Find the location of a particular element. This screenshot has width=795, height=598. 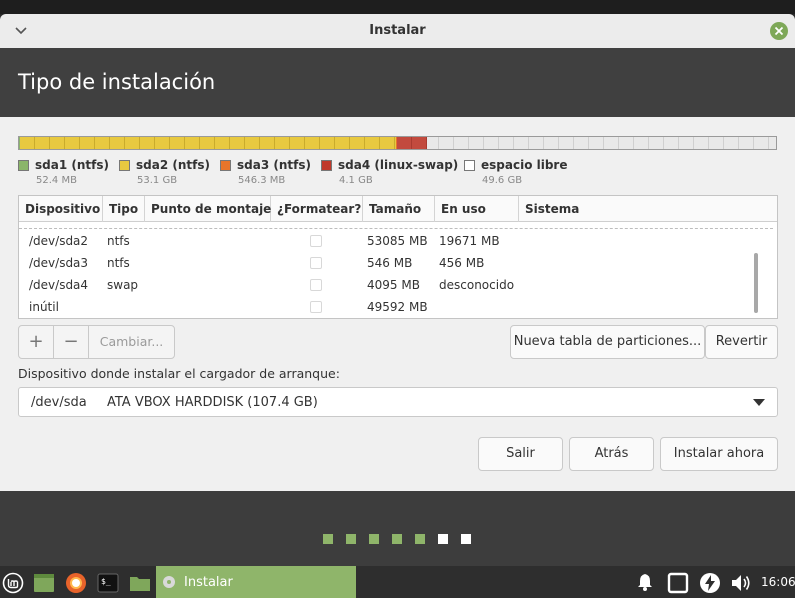

menu-icon is located at coordinates (13, 583).